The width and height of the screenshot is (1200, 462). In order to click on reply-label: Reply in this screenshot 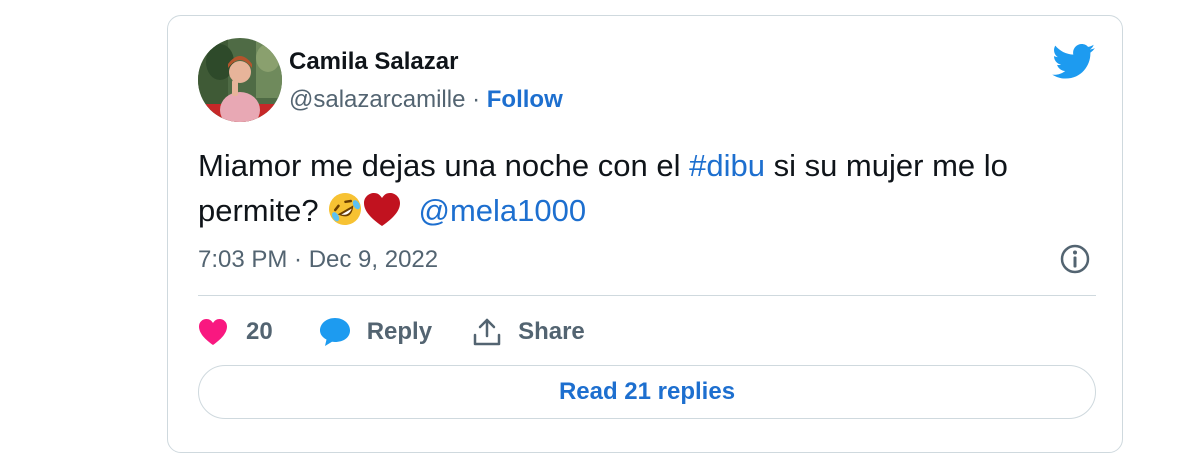, I will do `click(399, 331)`.